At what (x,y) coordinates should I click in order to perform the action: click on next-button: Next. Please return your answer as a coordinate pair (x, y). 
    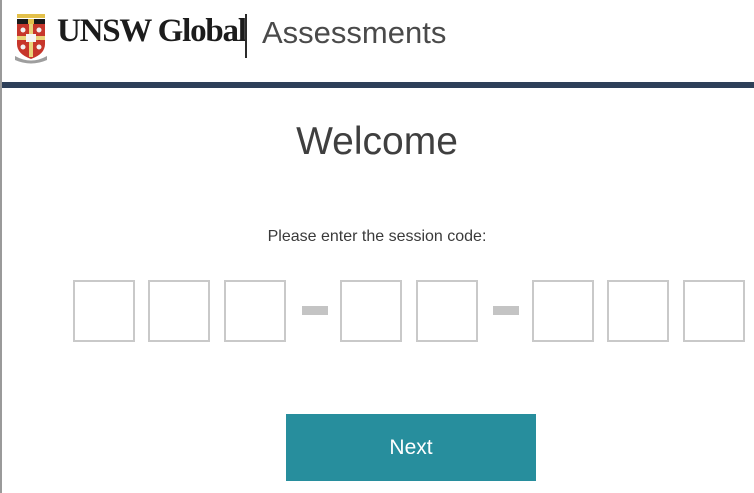
    Looking at the image, I should click on (411, 447).